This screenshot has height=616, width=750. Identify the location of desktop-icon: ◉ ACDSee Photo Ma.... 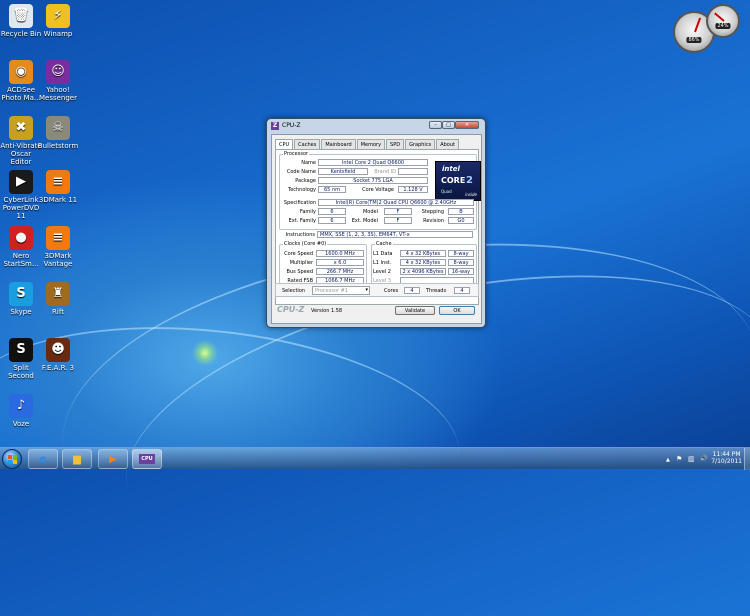
(21, 81).